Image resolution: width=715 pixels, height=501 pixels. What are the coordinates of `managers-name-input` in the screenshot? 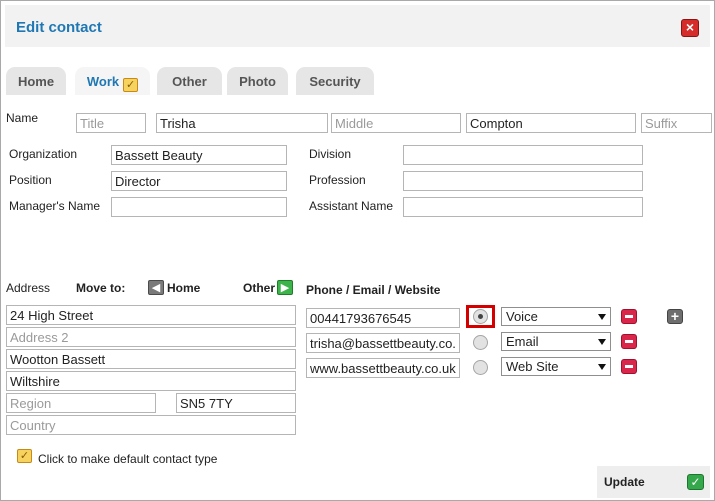 It's located at (199, 207).